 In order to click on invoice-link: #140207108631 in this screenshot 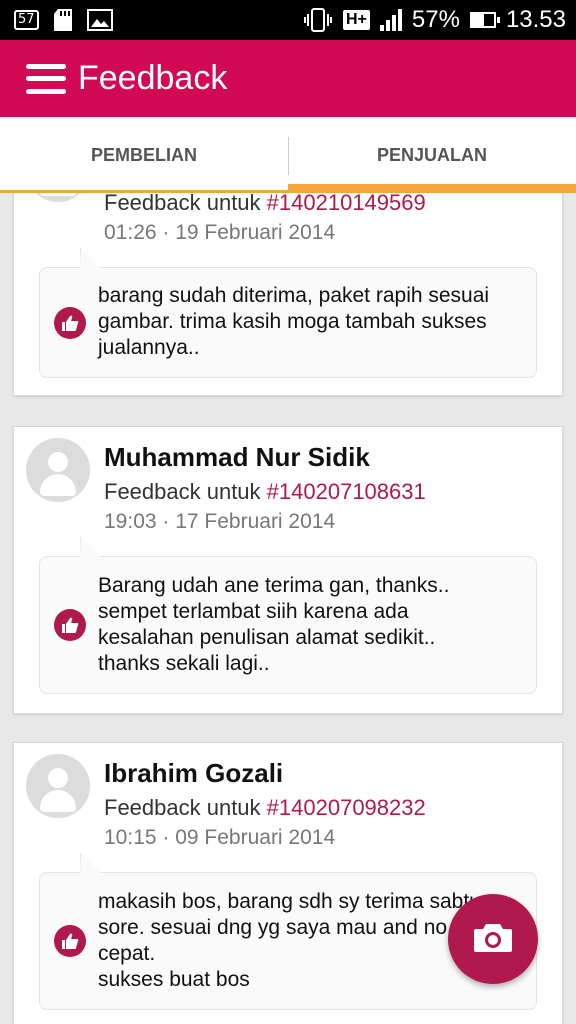, I will do `click(346, 491)`.